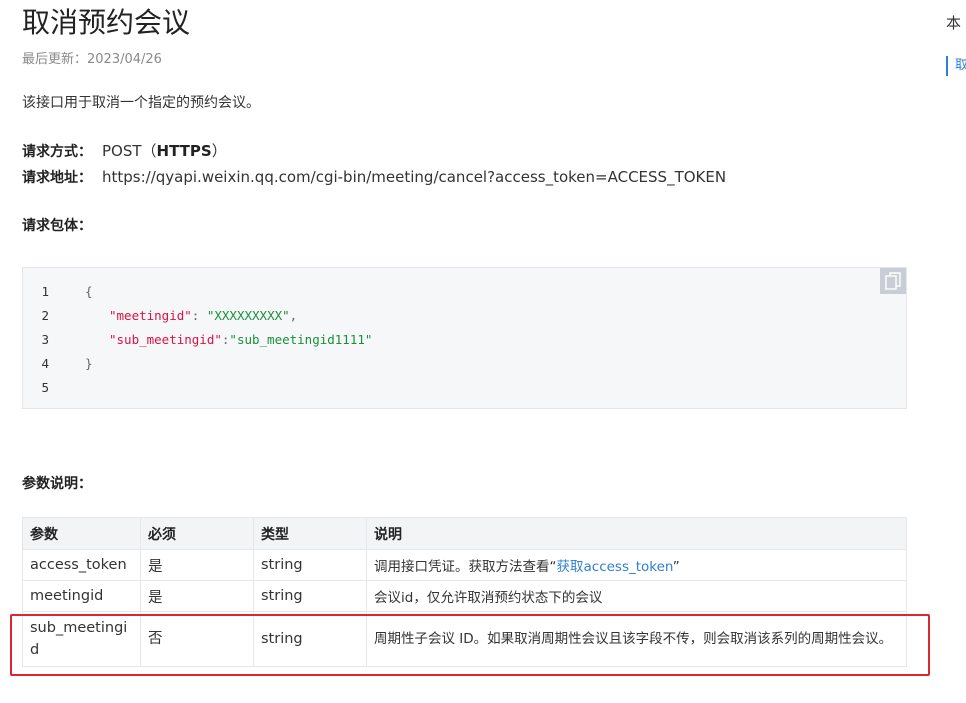 This screenshot has height=703, width=966. What do you see at coordinates (54, 388) in the screenshot?
I see `code-line: 5` at bounding box center [54, 388].